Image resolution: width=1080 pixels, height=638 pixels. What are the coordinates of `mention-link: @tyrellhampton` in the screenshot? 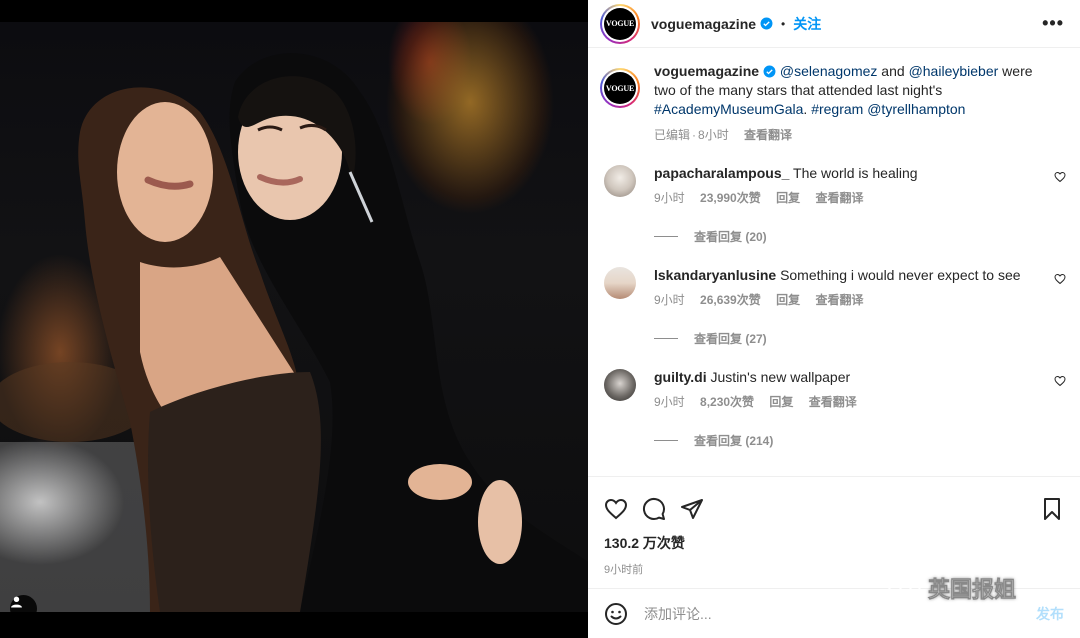 It's located at (916, 109).